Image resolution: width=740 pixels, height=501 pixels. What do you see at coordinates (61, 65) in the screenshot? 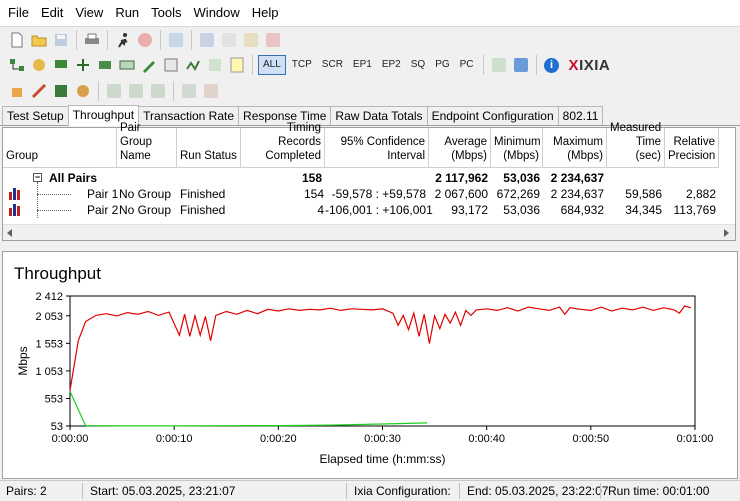
I see `edit-pair-icon` at bounding box center [61, 65].